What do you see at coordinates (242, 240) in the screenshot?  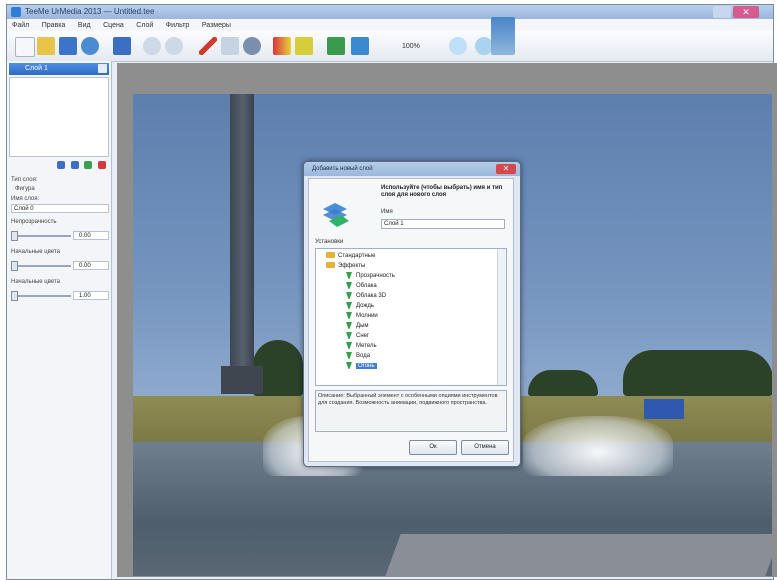 I see `photo-obelisk` at bounding box center [242, 240].